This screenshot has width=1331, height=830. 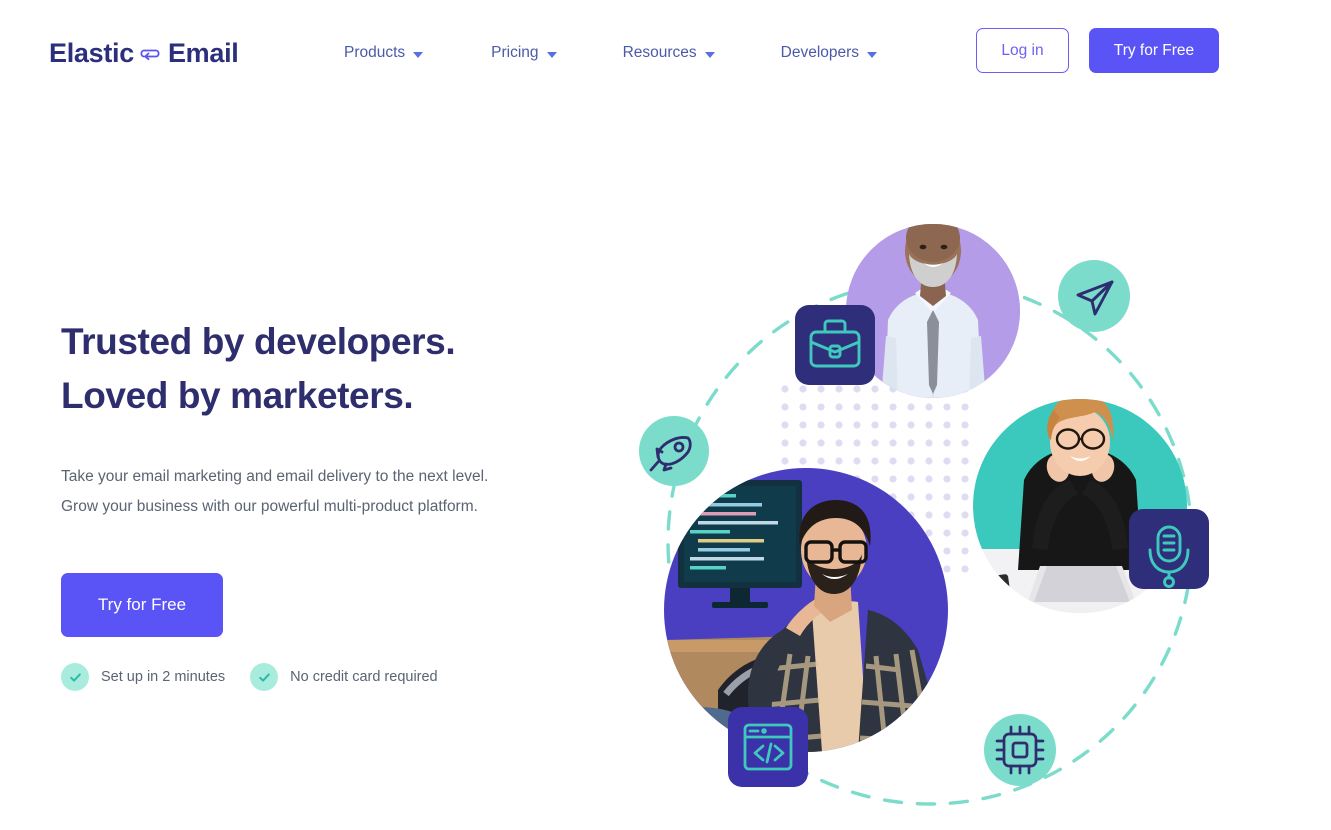 I want to click on nav-item-pricing: Pricing, so click(x=524, y=53).